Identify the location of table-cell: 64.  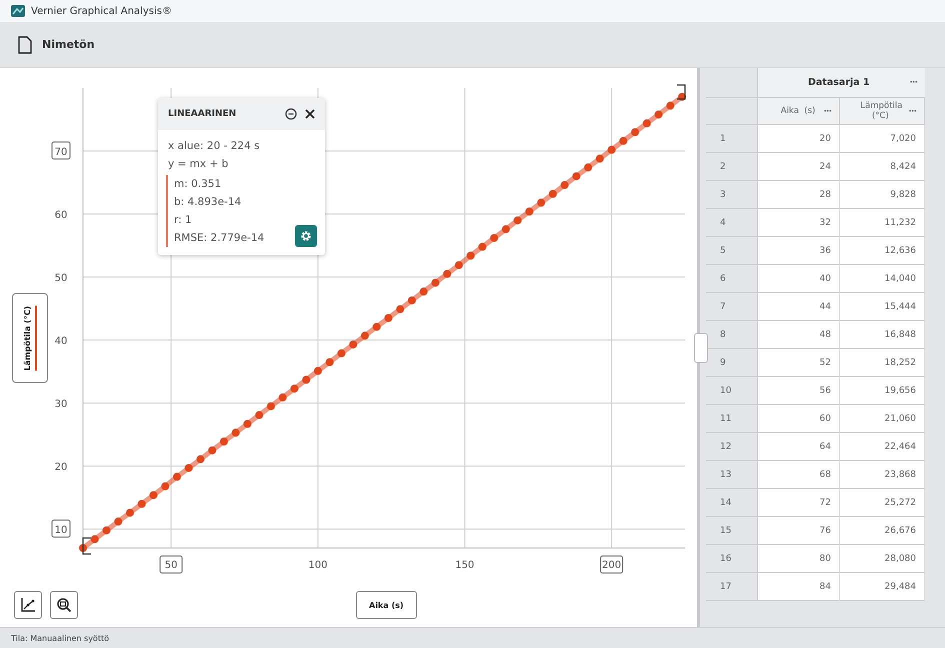
(799, 447).